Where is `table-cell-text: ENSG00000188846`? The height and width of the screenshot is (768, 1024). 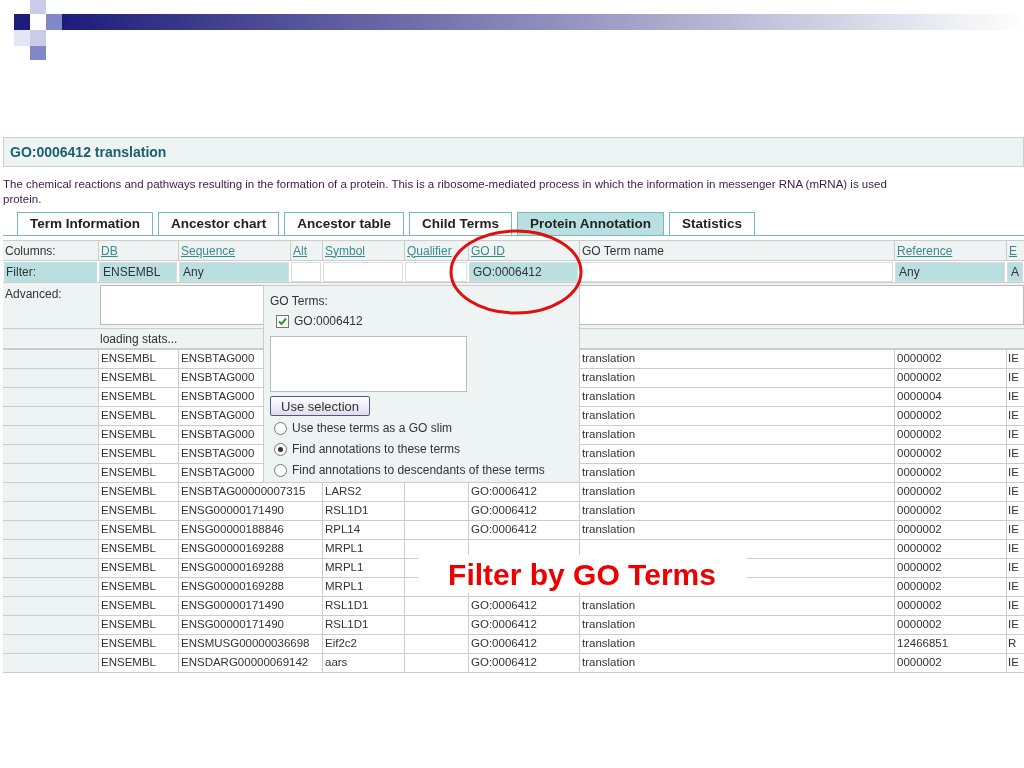 table-cell-text: ENSG00000188846 is located at coordinates (232, 530).